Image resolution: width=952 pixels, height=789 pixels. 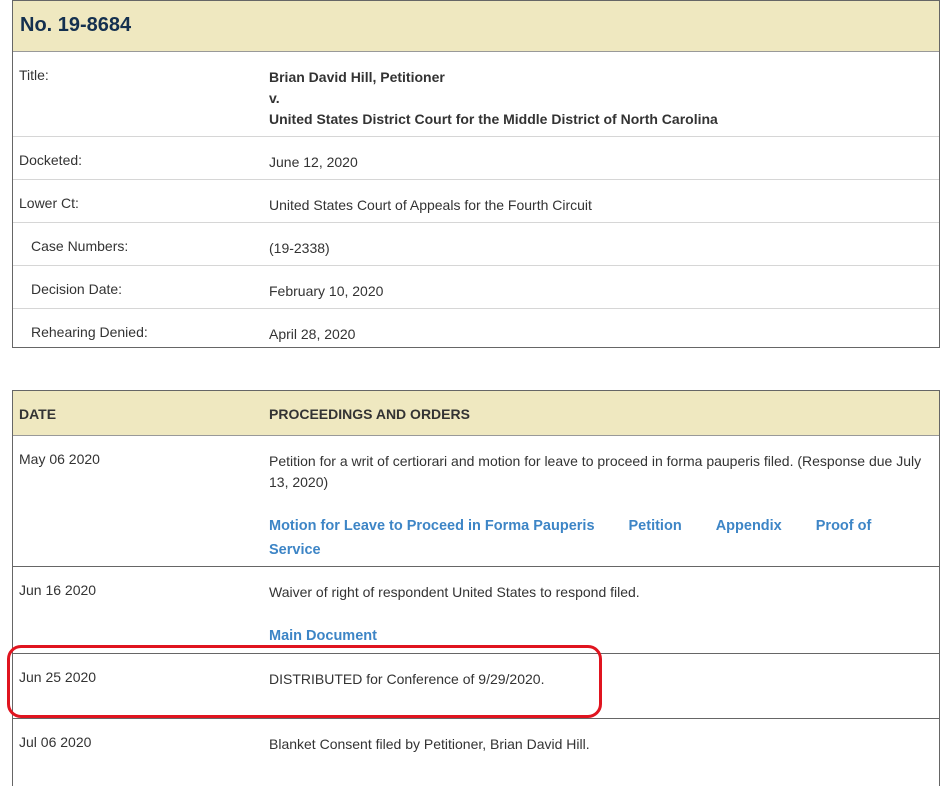 I want to click on case-row-docketed: Docketed: June 12, 2020, so click(x=476, y=157).